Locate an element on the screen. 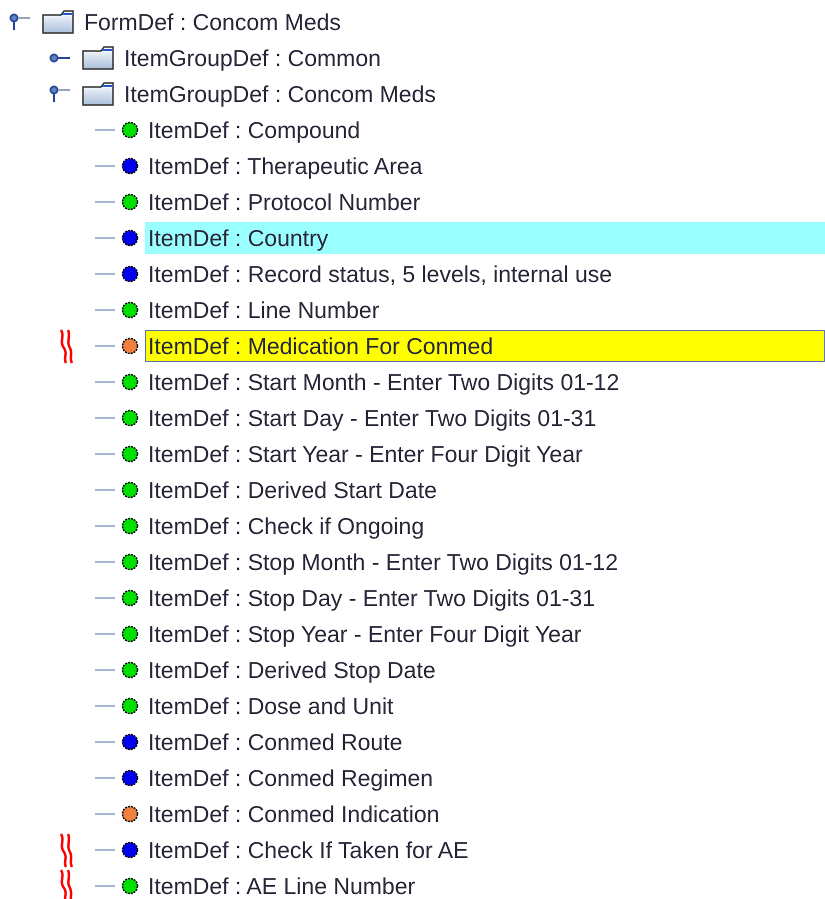 The width and height of the screenshot is (825, 899). tree-item-label: ItemDef : Conmed Route is located at coordinates (485, 742).